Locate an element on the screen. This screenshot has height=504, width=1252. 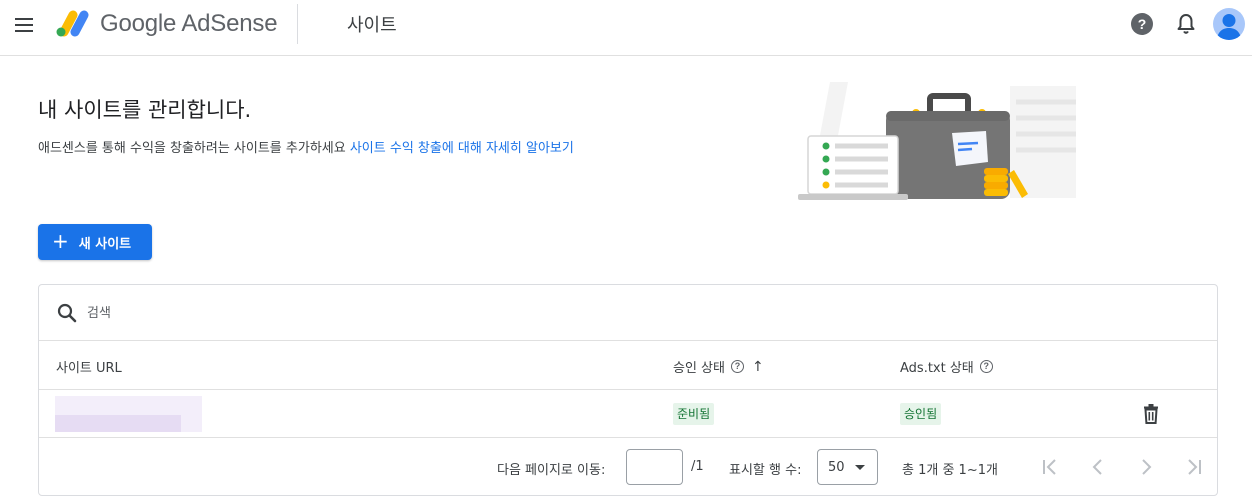
table-pagination: 다음 페이지로 이동: /1 표시할 행 수: 50 총 1개 중 1~1개 is located at coordinates (628, 467).